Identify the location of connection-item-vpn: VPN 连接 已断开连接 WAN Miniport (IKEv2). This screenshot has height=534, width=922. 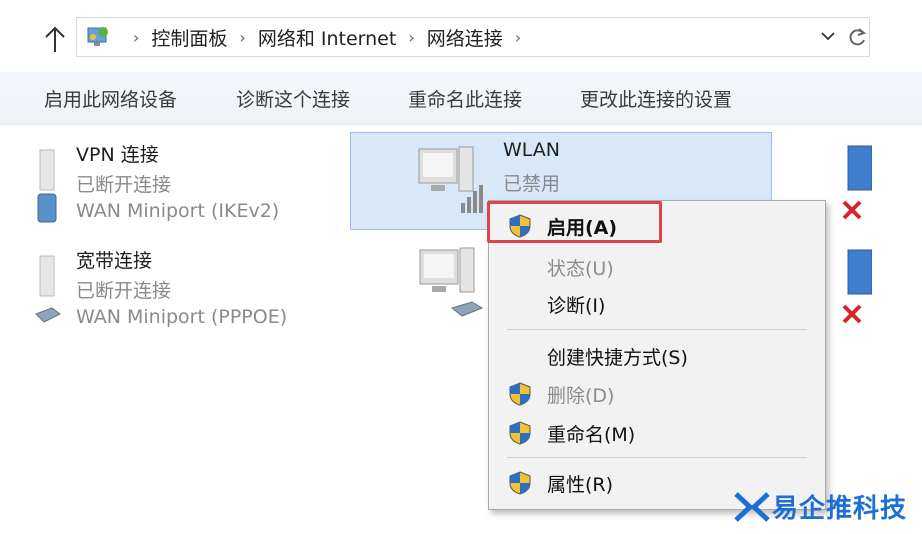
(165, 182).